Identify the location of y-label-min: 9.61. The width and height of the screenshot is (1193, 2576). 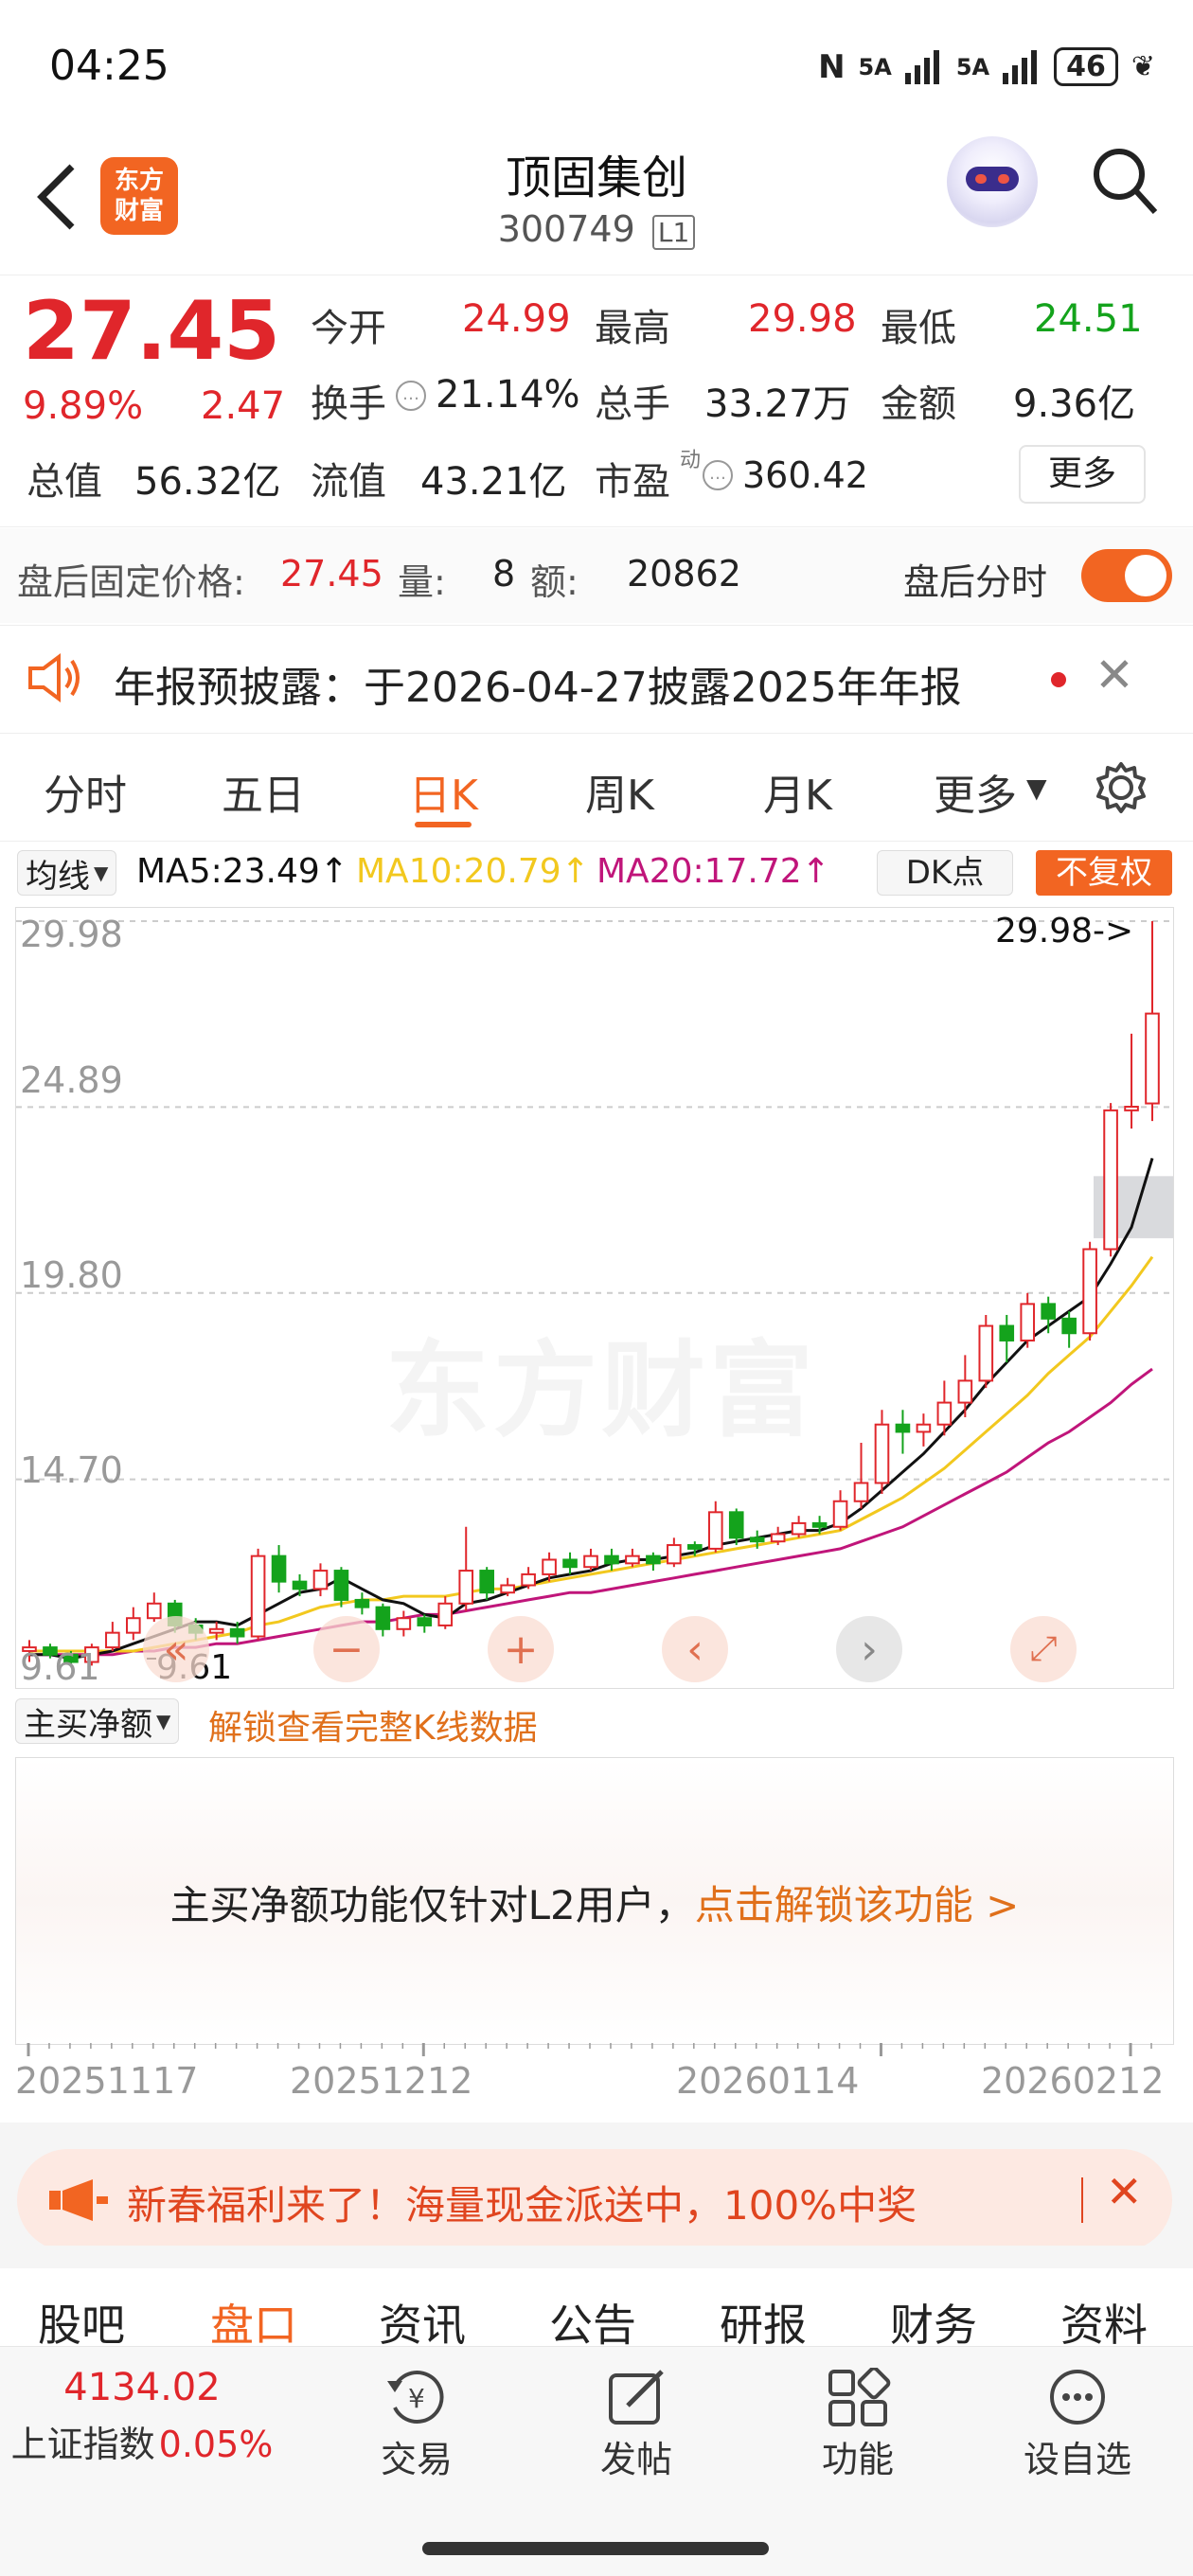
(60, 1667).